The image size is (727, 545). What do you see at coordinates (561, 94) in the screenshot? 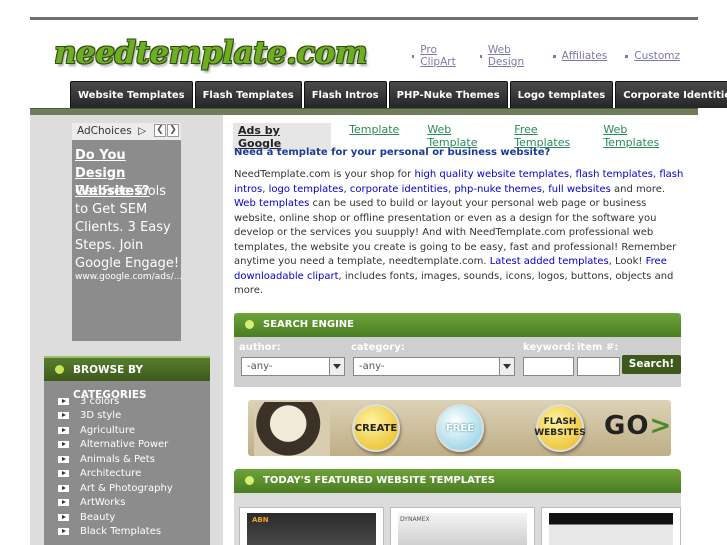
I see `tab-logo-templates: Logo templates` at bounding box center [561, 94].